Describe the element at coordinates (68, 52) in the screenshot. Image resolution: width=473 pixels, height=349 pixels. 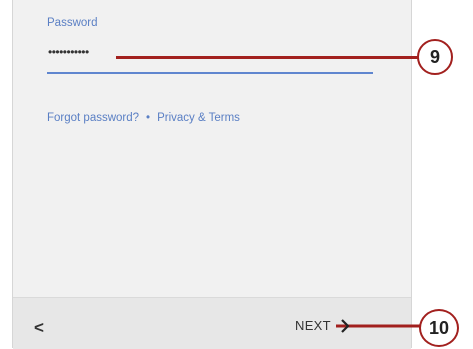
I see `password-field: •••••••••••` at that location.